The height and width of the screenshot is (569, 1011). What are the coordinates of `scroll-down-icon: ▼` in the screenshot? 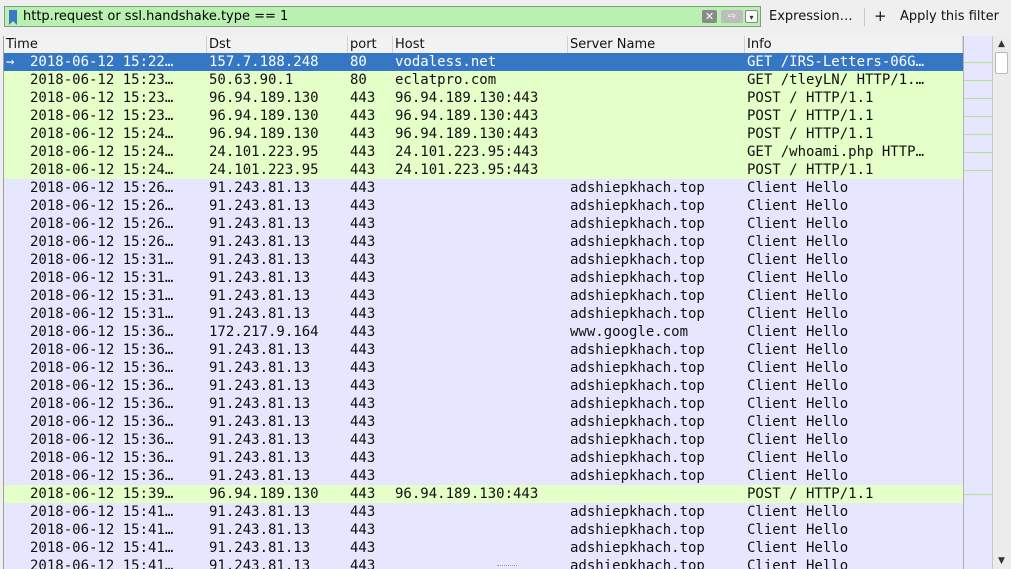 It's located at (1001, 561).